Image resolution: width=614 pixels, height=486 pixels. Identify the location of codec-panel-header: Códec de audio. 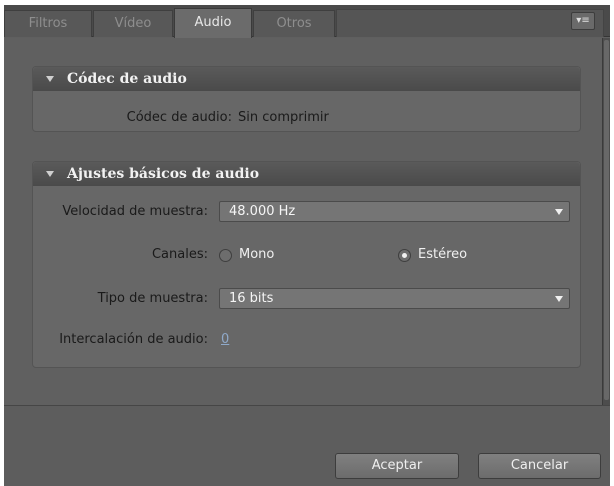
(306, 79).